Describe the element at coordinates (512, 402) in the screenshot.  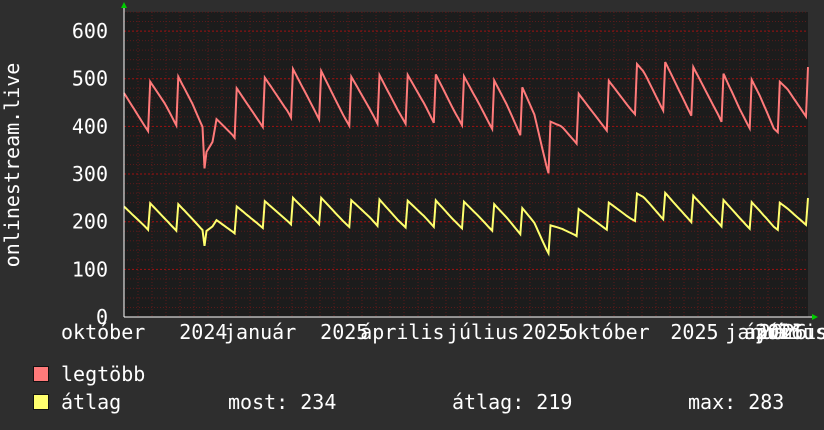
I see `stat-average: átlag: 219` at that location.